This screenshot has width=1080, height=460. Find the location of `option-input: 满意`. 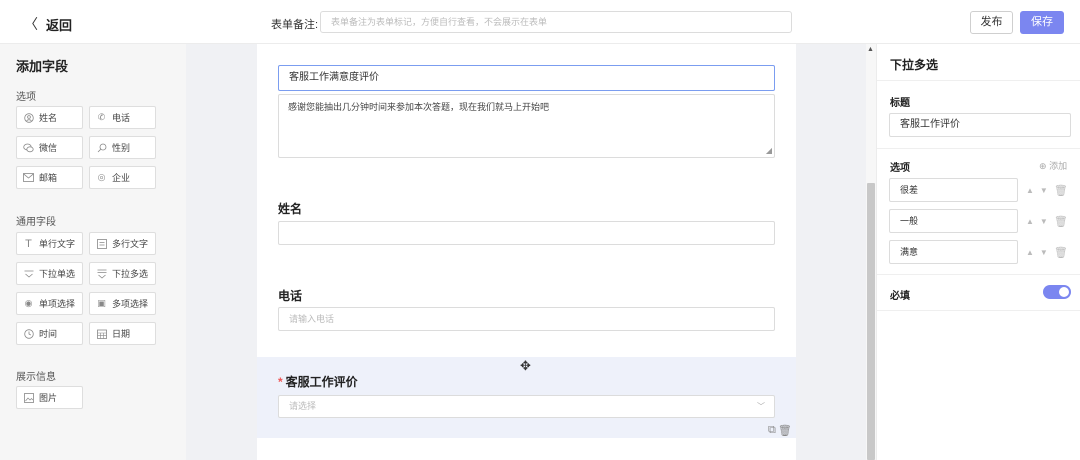

option-input: 满意 is located at coordinates (953, 252).